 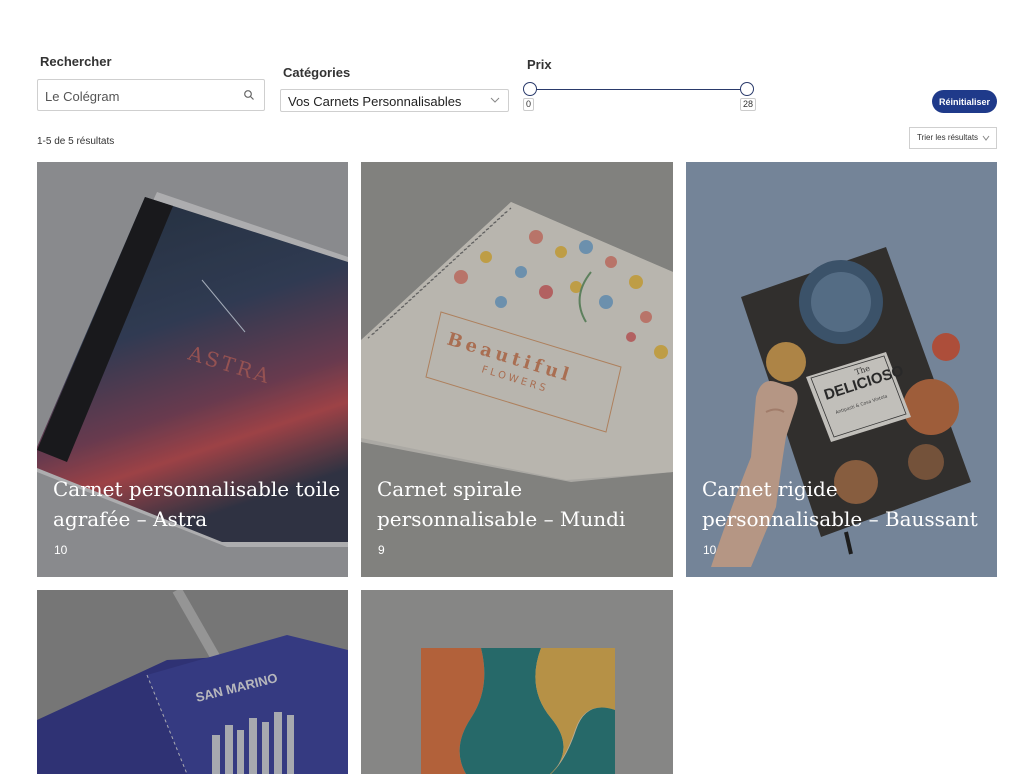 I want to click on search-icon, so click(x=249, y=95).